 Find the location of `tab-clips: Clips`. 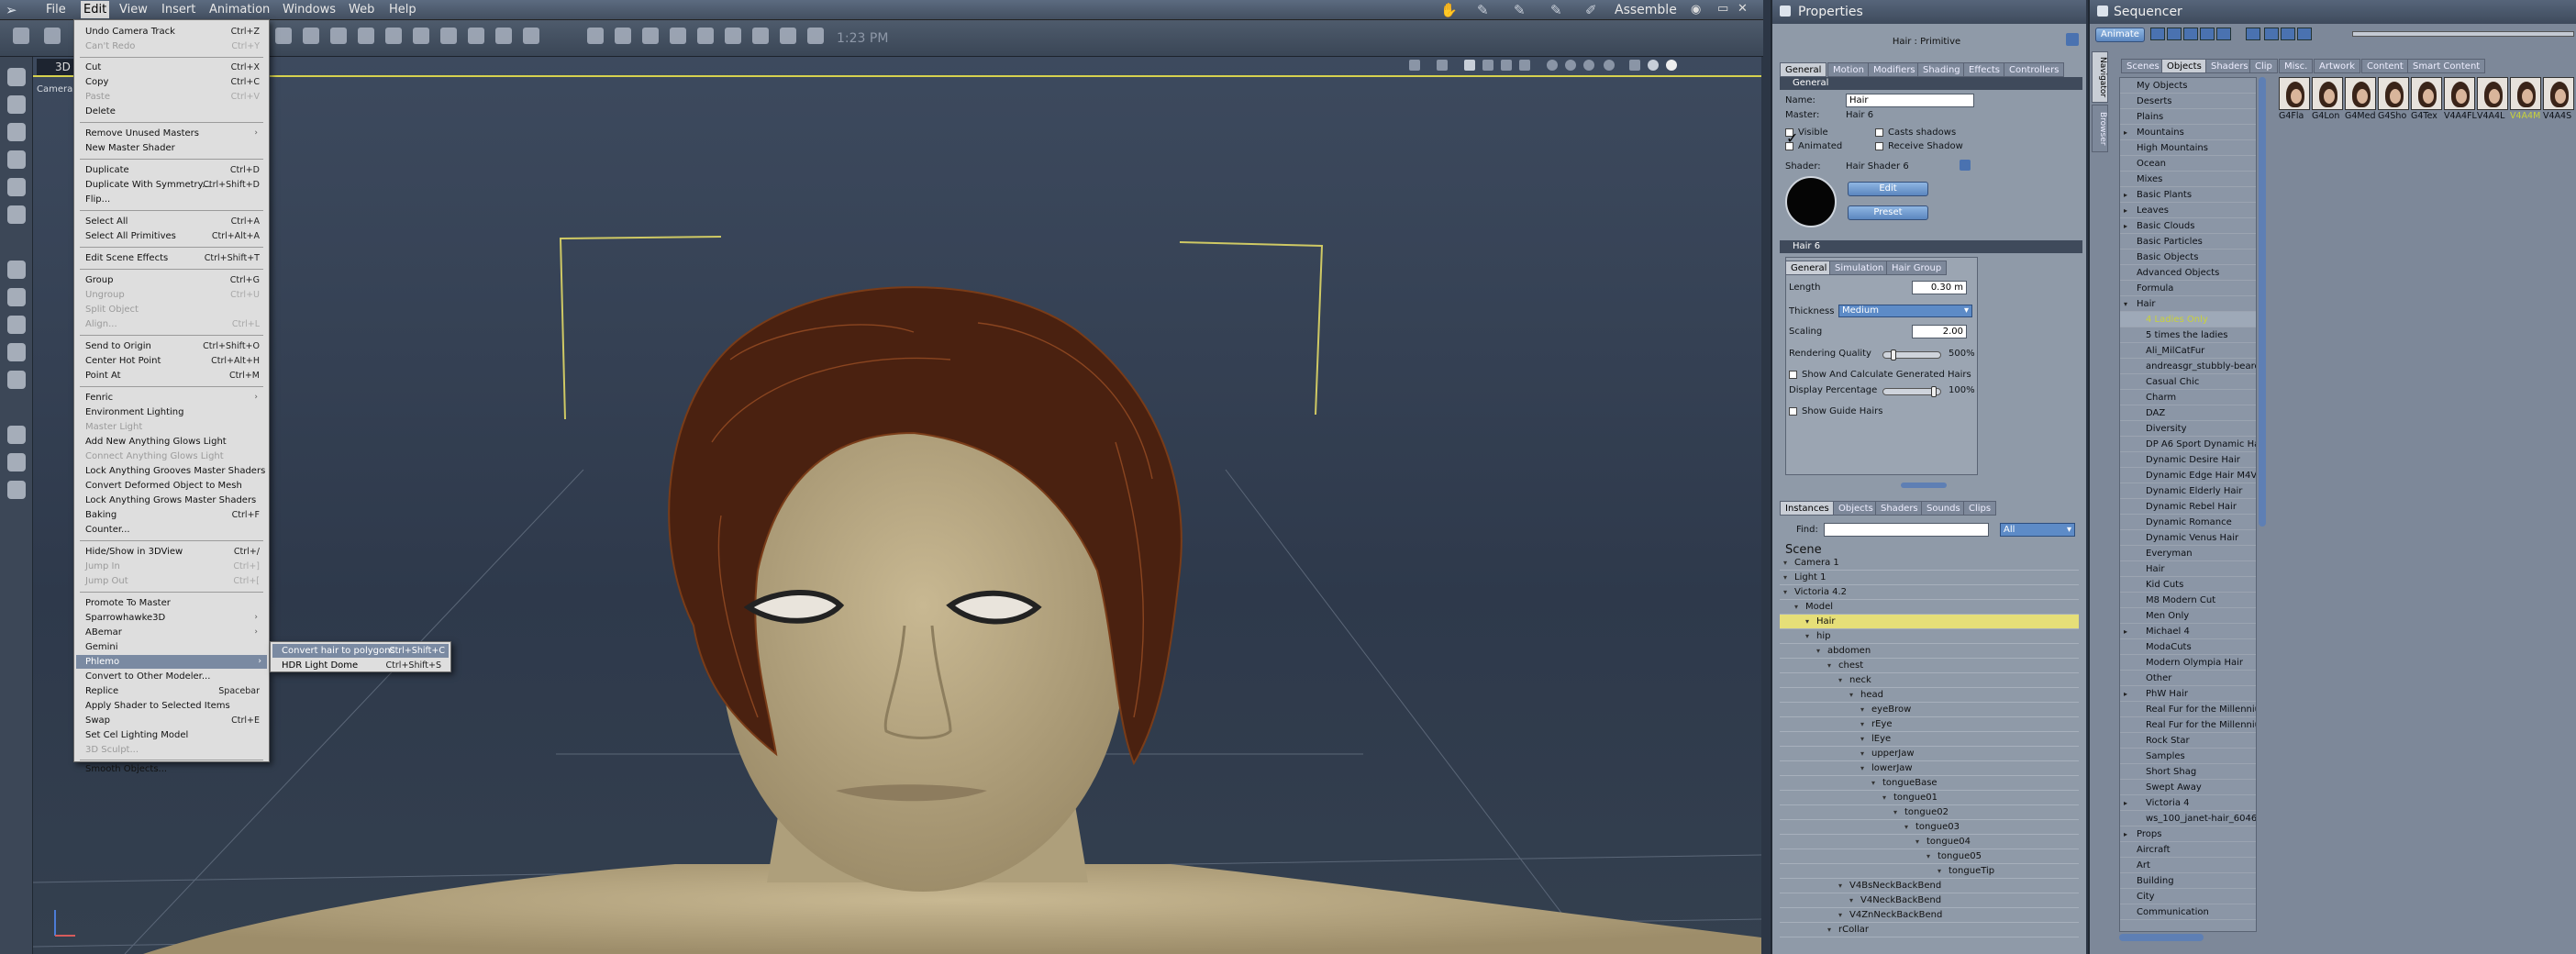

tab-clips: Clips is located at coordinates (1980, 508).